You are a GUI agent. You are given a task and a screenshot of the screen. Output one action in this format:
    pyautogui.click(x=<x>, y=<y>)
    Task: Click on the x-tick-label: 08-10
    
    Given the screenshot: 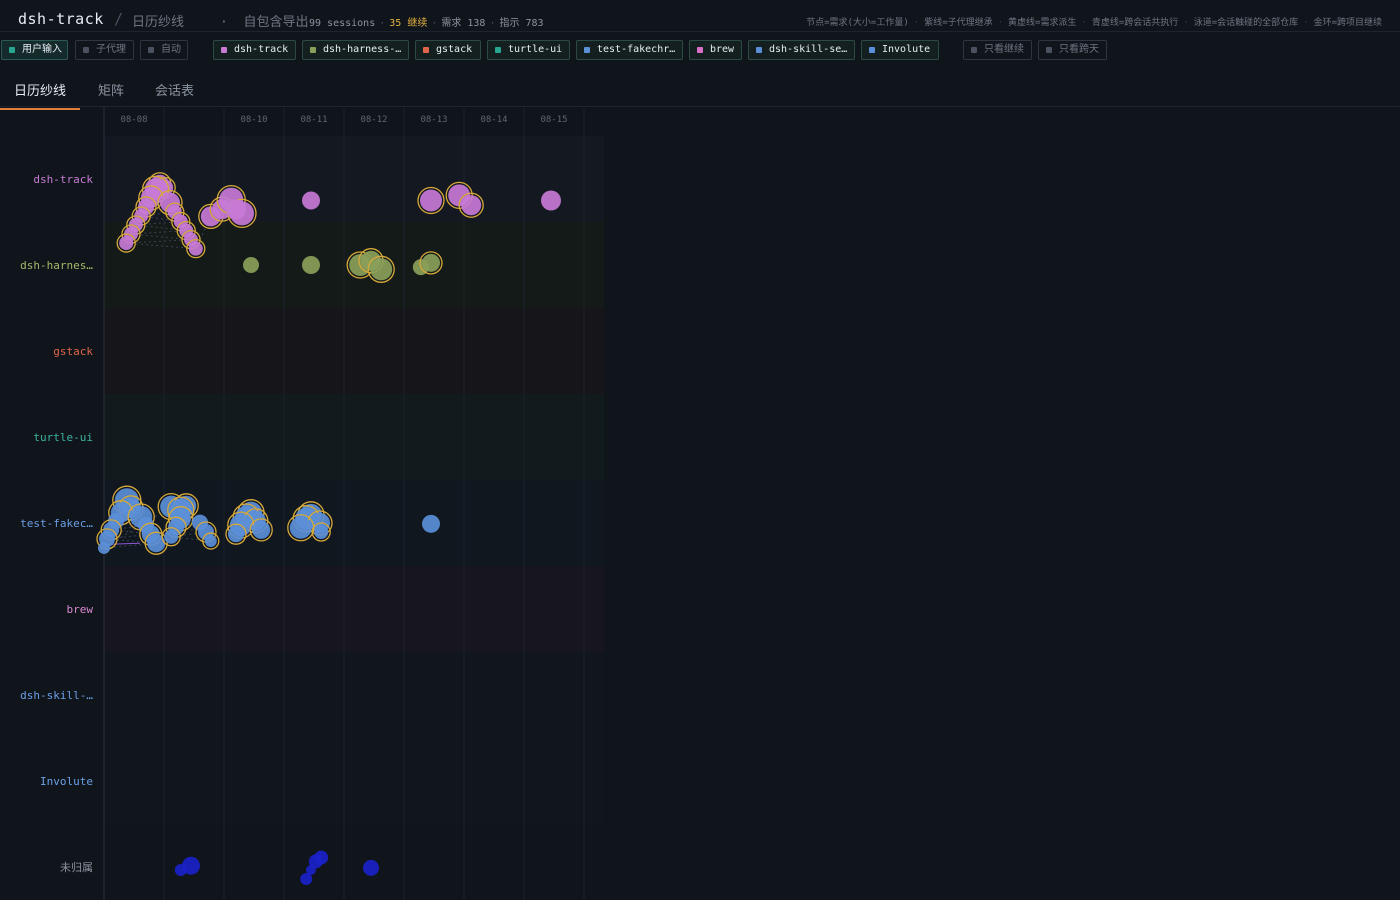 What is the action you would take?
    pyautogui.click(x=253, y=120)
    